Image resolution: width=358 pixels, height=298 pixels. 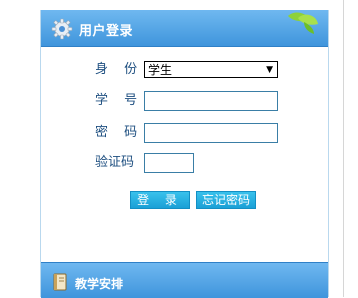 I want to click on student-id-input, so click(x=211, y=101).